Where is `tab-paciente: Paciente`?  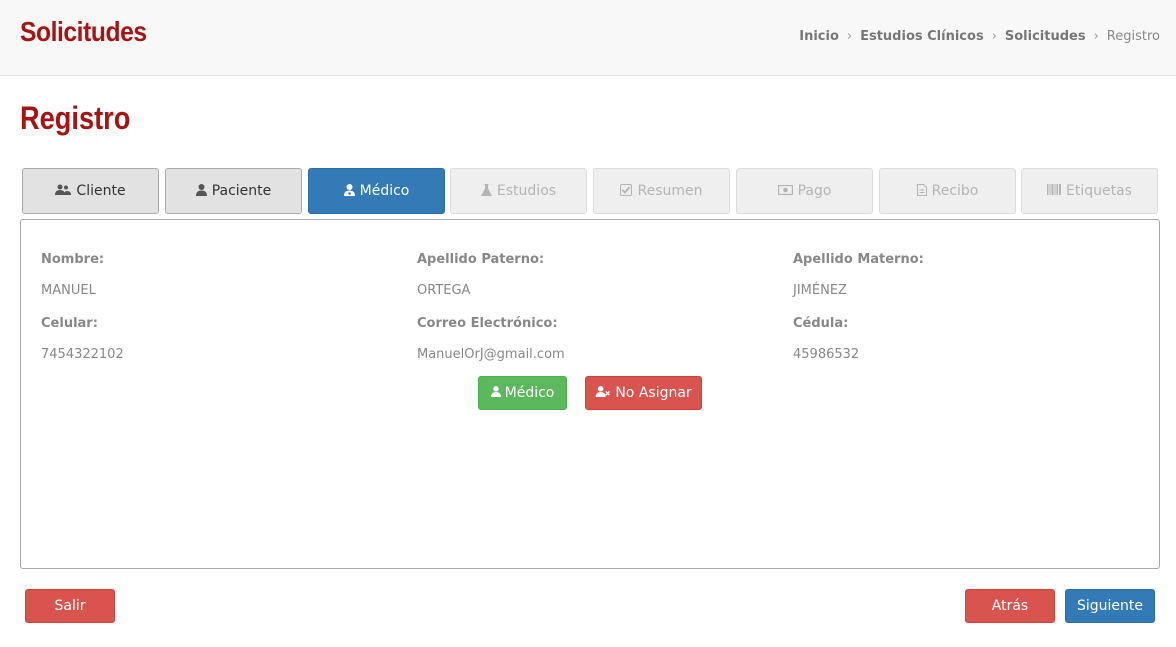 tab-paciente: Paciente is located at coordinates (233, 191).